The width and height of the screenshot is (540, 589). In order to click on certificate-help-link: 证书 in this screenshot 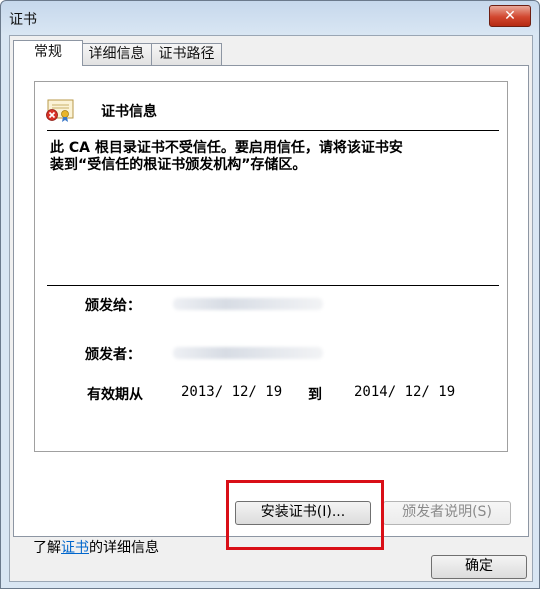, I will do `click(75, 548)`.